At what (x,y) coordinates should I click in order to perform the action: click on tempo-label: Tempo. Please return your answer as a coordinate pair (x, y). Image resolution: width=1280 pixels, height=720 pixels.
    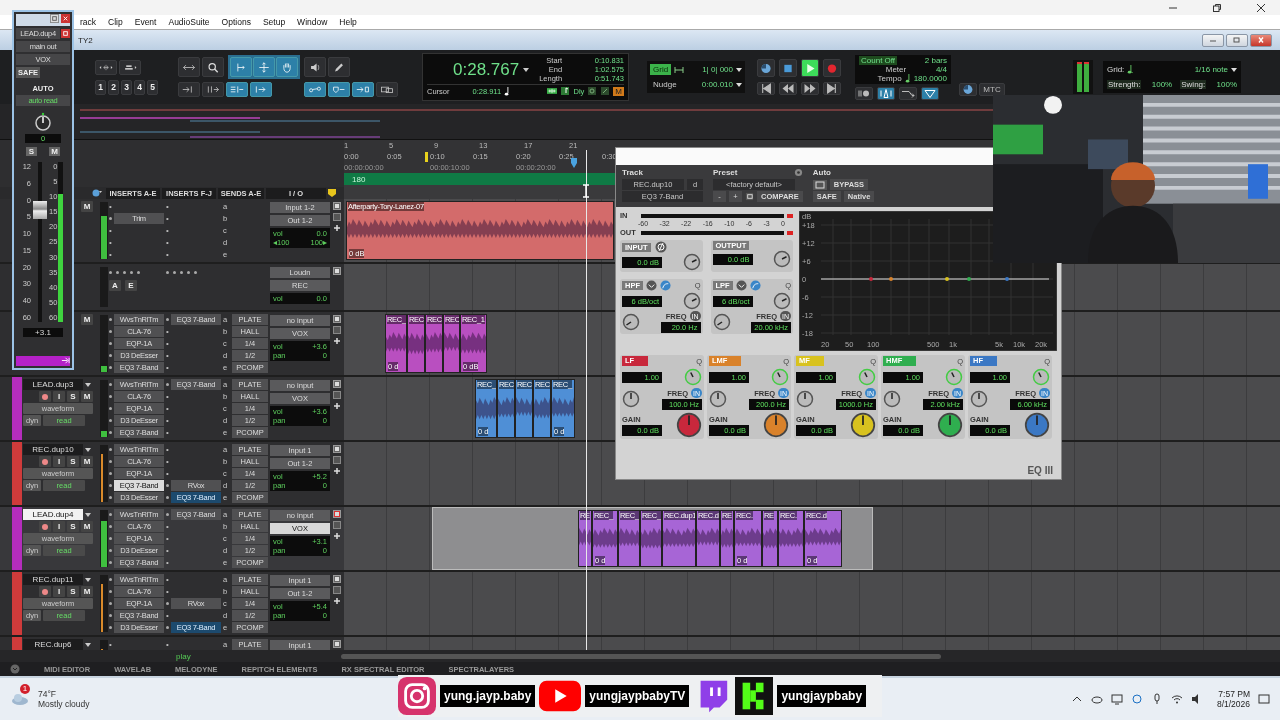
    Looking at the image, I should click on (889, 78).